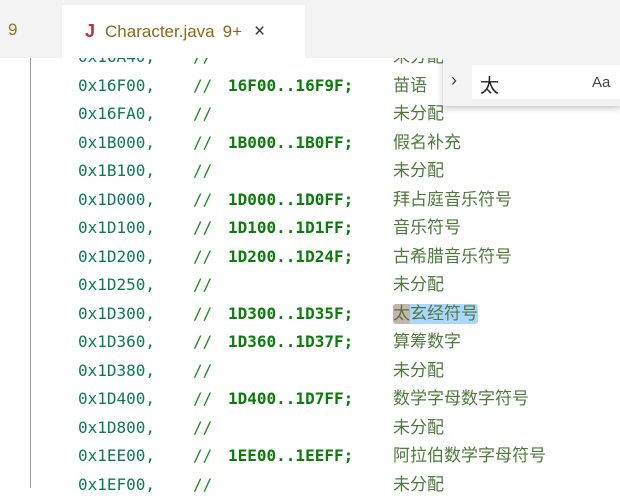 This screenshot has height=499, width=620. Describe the element at coordinates (135, 143) in the screenshot. I see `code-address: 0x1B000,` at that location.